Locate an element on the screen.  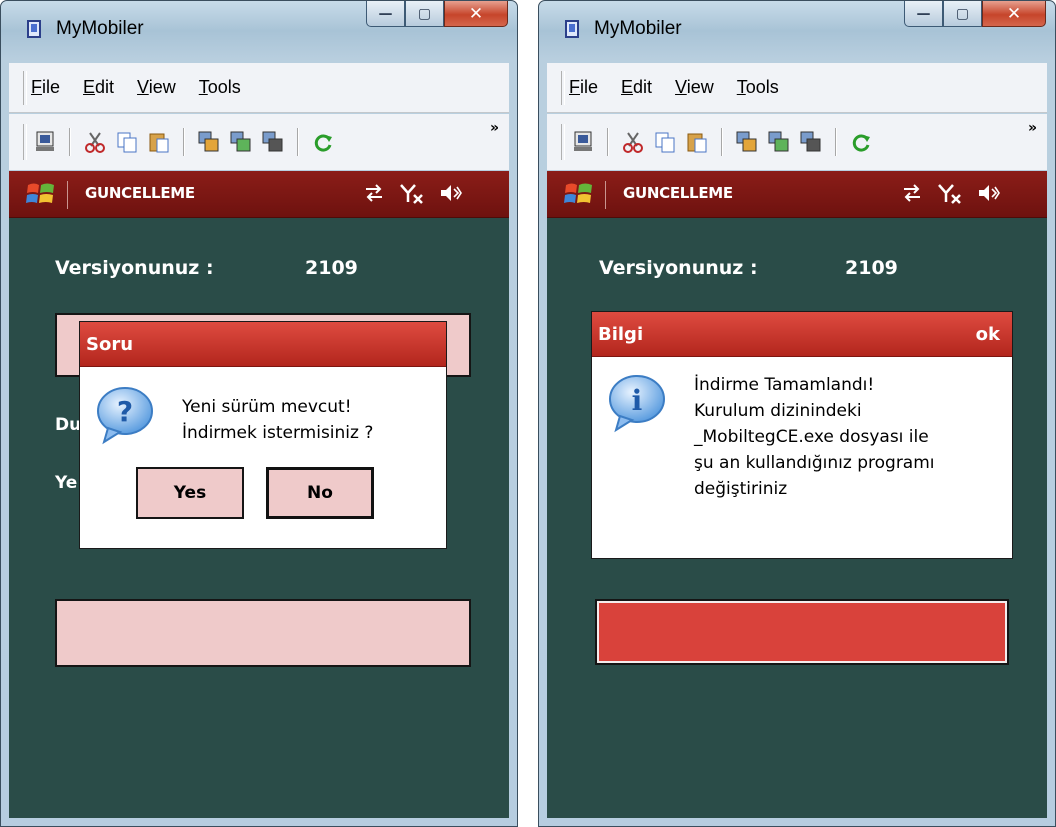
no-button: No is located at coordinates (320, 493).